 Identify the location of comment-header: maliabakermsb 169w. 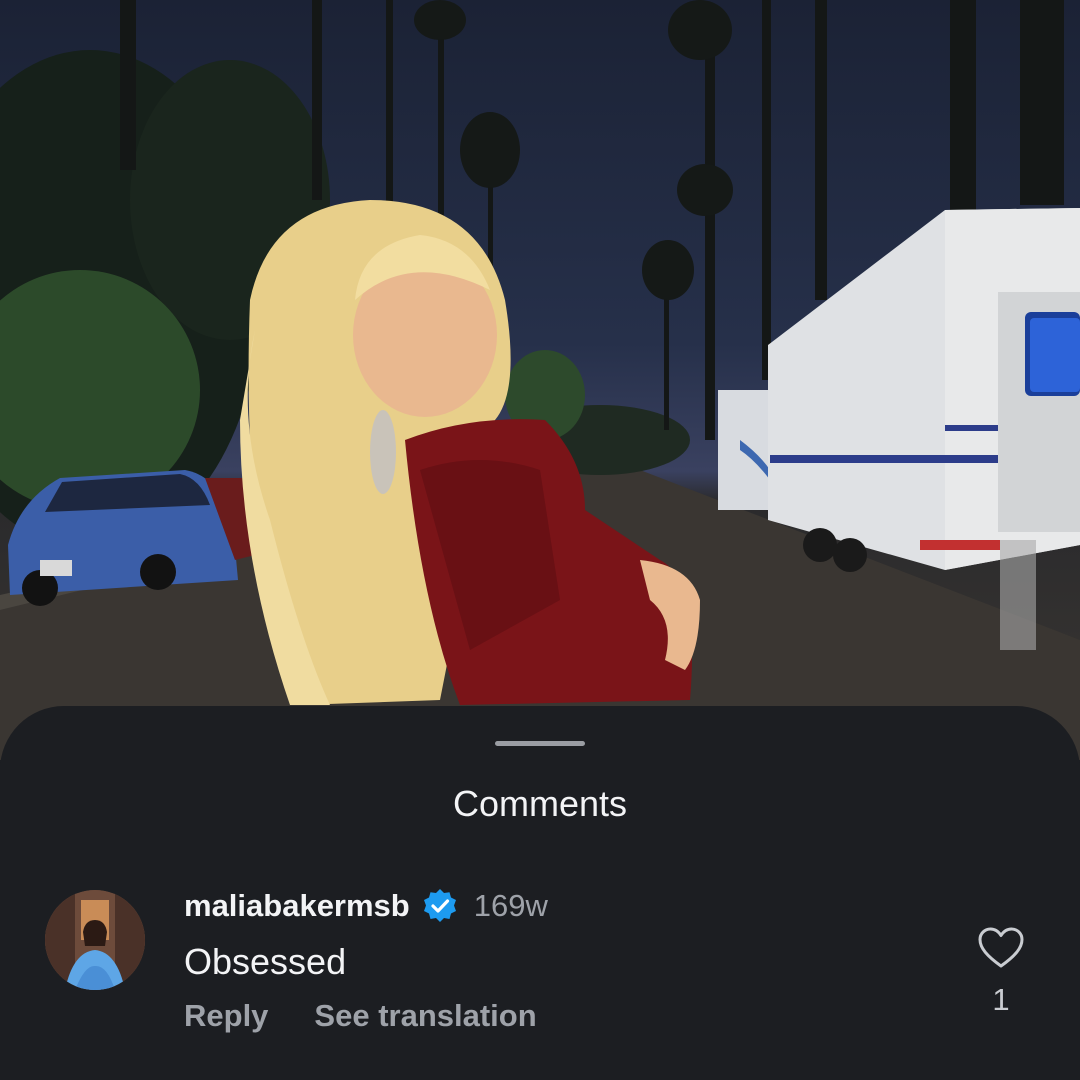
(366, 906).